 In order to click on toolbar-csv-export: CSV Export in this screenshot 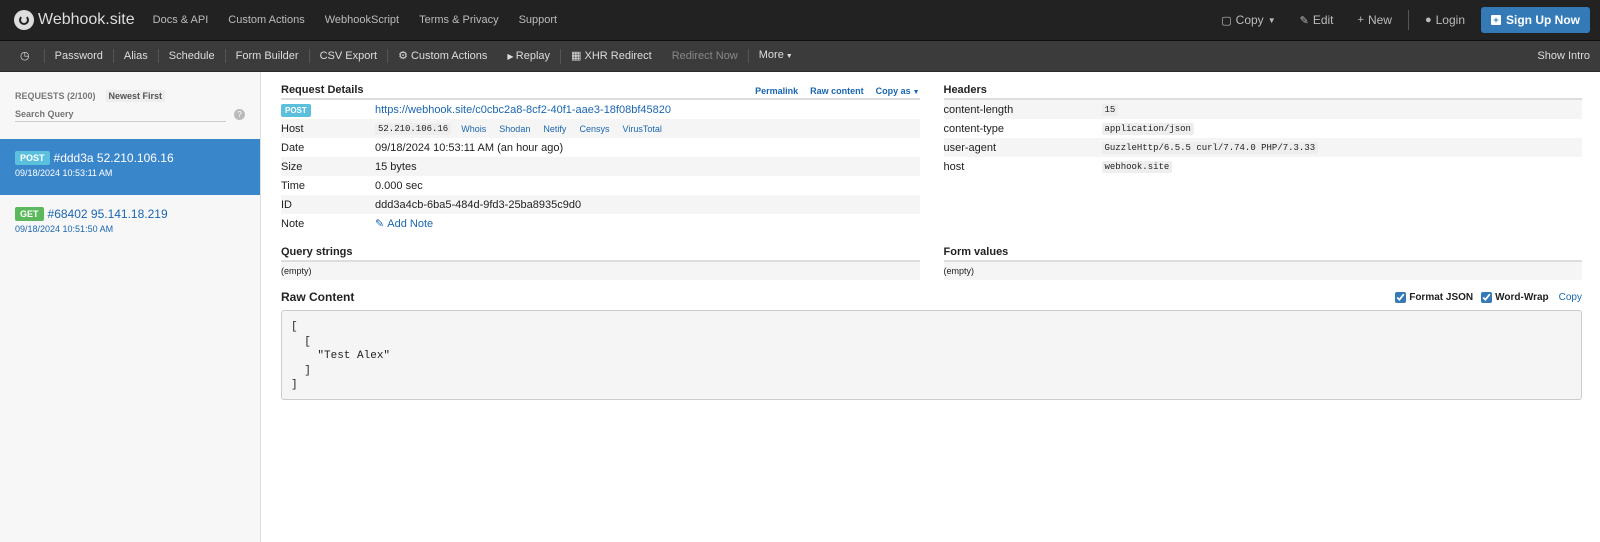, I will do `click(349, 56)`.